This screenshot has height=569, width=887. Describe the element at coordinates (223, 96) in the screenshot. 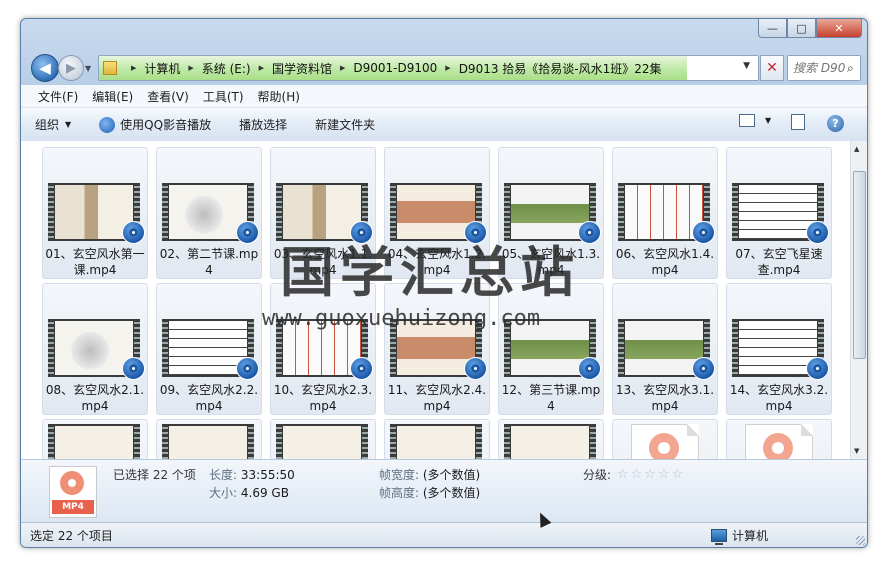

I see `menu-tools: 工具(T)` at that location.